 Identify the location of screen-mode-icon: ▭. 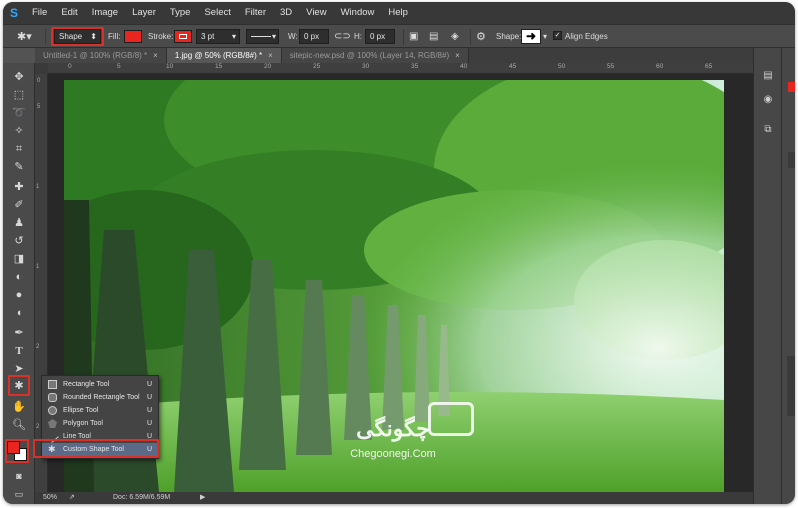
(19, 494).